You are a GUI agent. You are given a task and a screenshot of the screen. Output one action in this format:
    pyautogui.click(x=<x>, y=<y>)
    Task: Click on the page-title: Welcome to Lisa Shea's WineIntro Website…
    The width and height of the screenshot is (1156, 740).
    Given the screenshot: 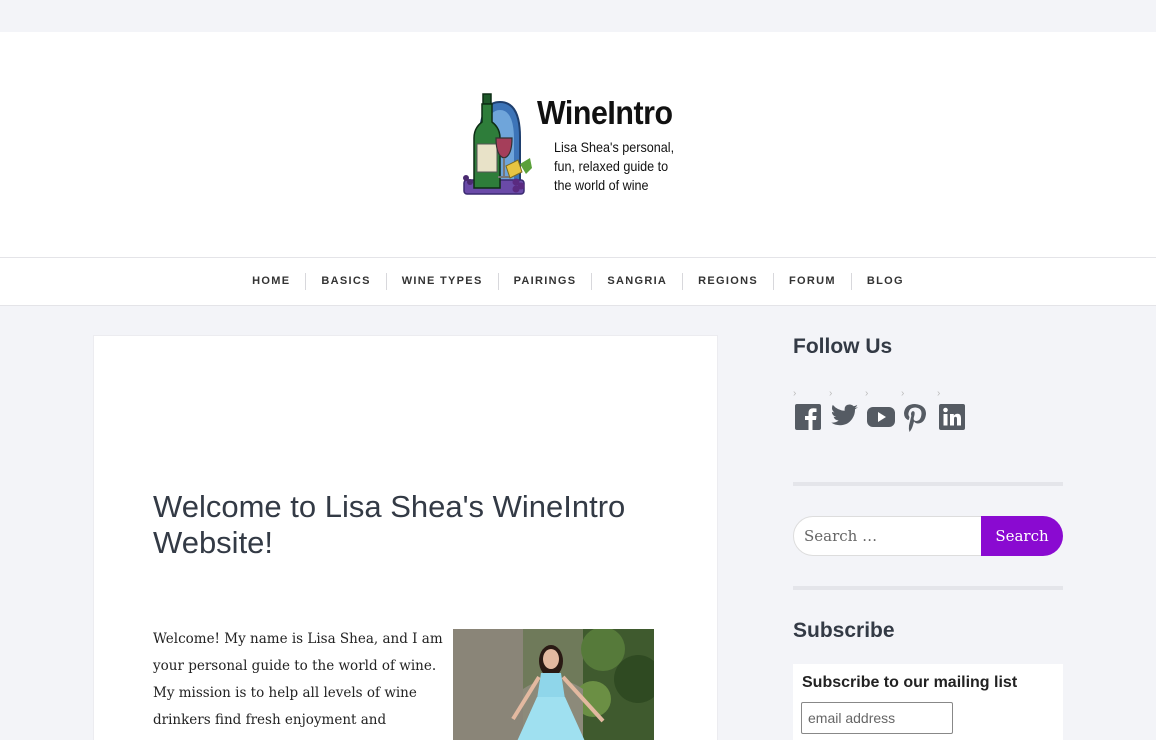 What is the action you would take?
    pyautogui.click(x=389, y=524)
    